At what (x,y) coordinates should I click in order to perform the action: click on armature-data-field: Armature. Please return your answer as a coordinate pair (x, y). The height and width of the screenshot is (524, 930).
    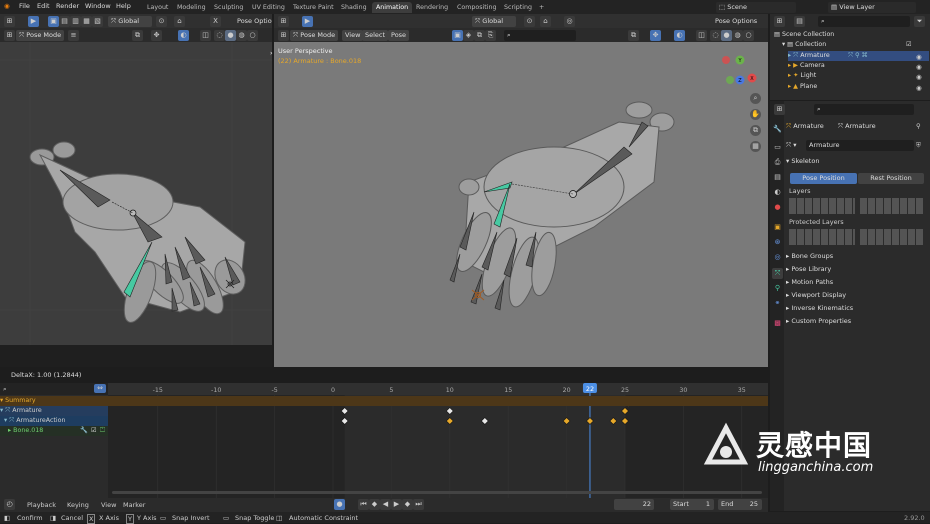
    Looking at the image, I should click on (860, 145).